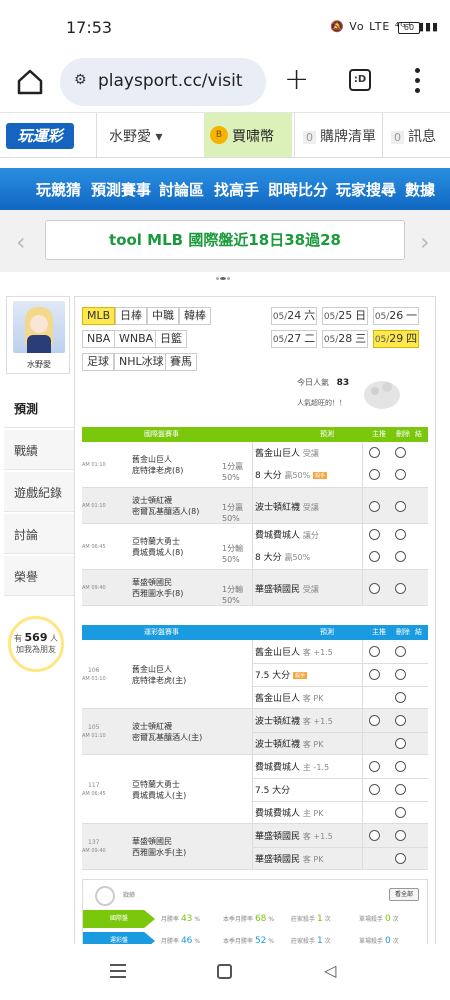 Image resolution: width=450 pixels, height=1000 pixels. What do you see at coordinates (366, 189) in the screenshot?
I see `nav-item: 玩家搜尋` at bounding box center [366, 189].